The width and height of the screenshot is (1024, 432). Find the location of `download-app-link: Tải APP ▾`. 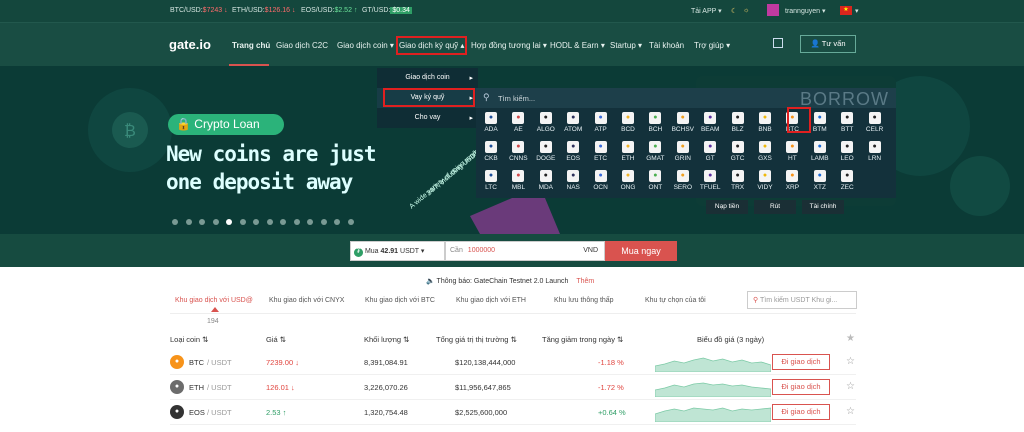

download-app-link: Tải APP ▾ is located at coordinates (706, 11).